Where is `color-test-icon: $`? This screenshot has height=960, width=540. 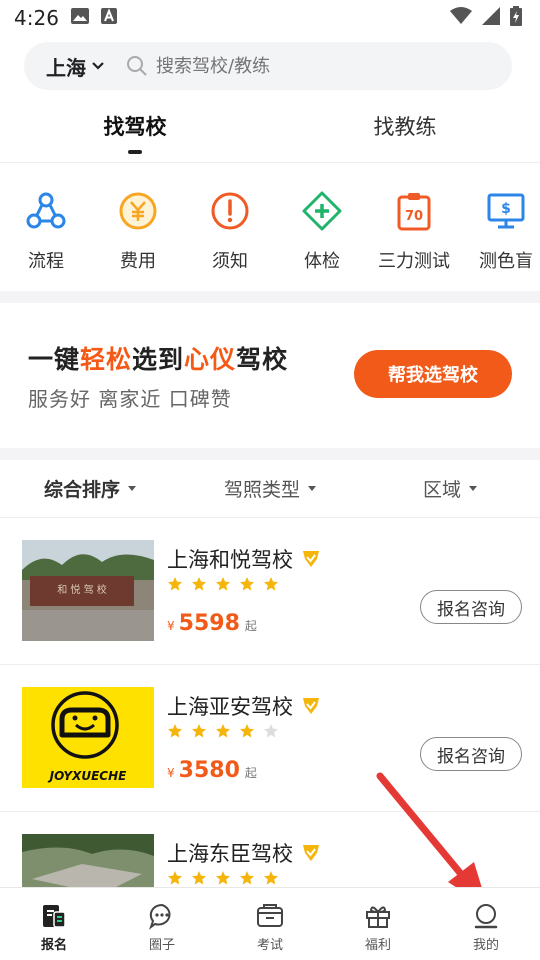 color-test-icon: $ is located at coordinates (506, 211).